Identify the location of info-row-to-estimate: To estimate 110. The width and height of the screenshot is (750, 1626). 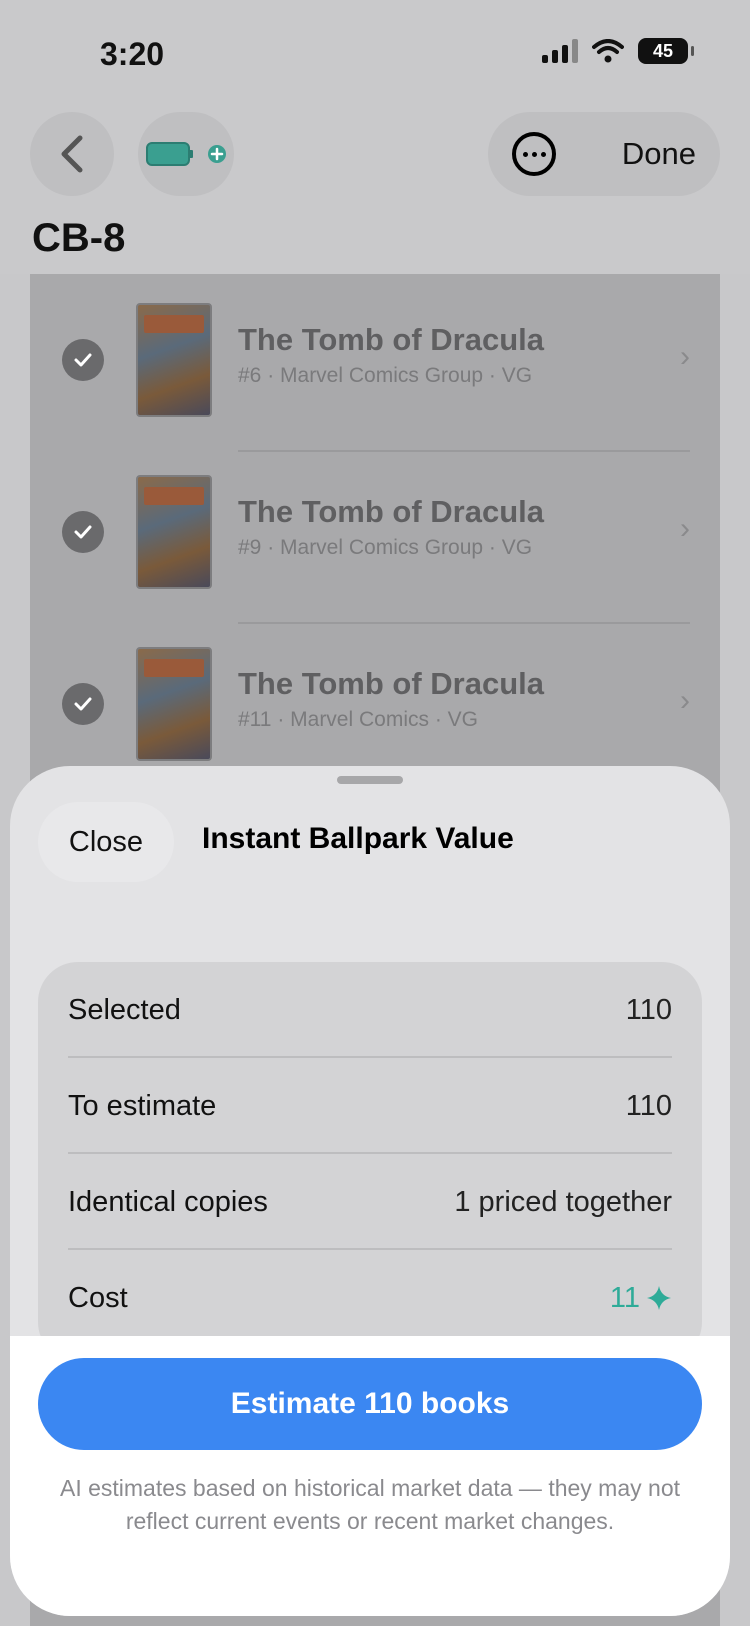
(370, 1106).